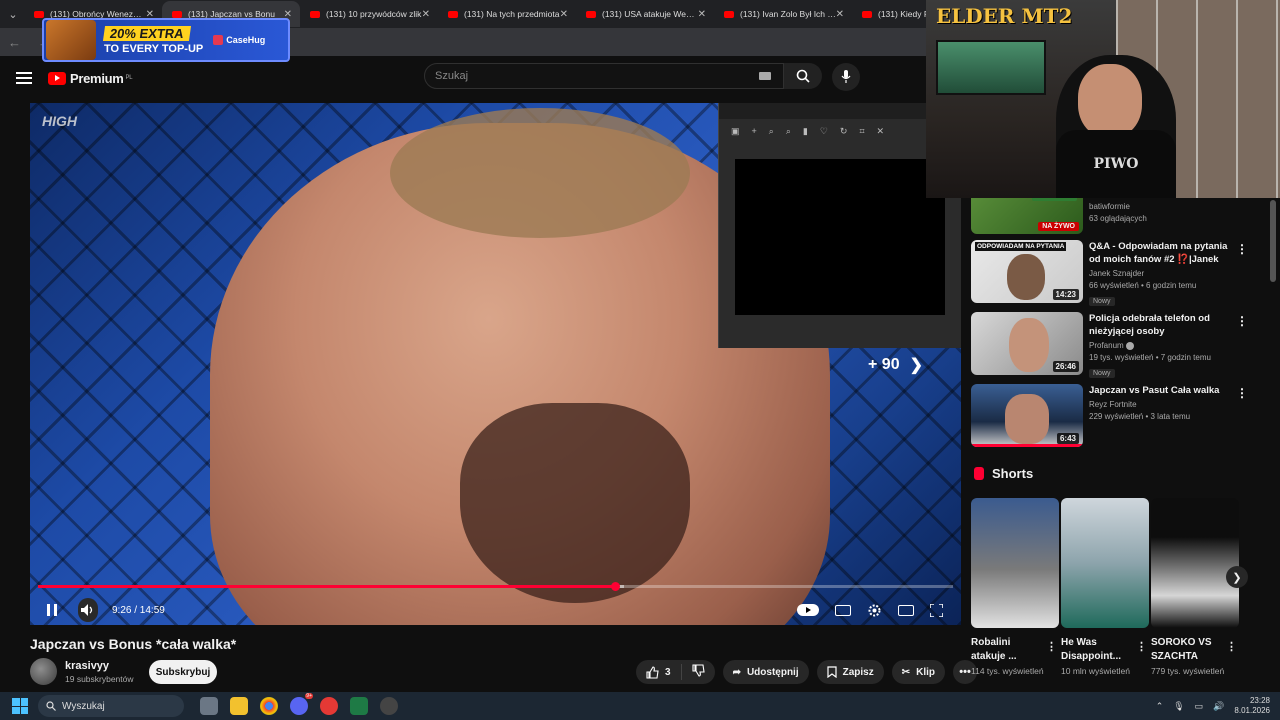  I want to click on video-thumbnail: 26:46, so click(1027, 343).